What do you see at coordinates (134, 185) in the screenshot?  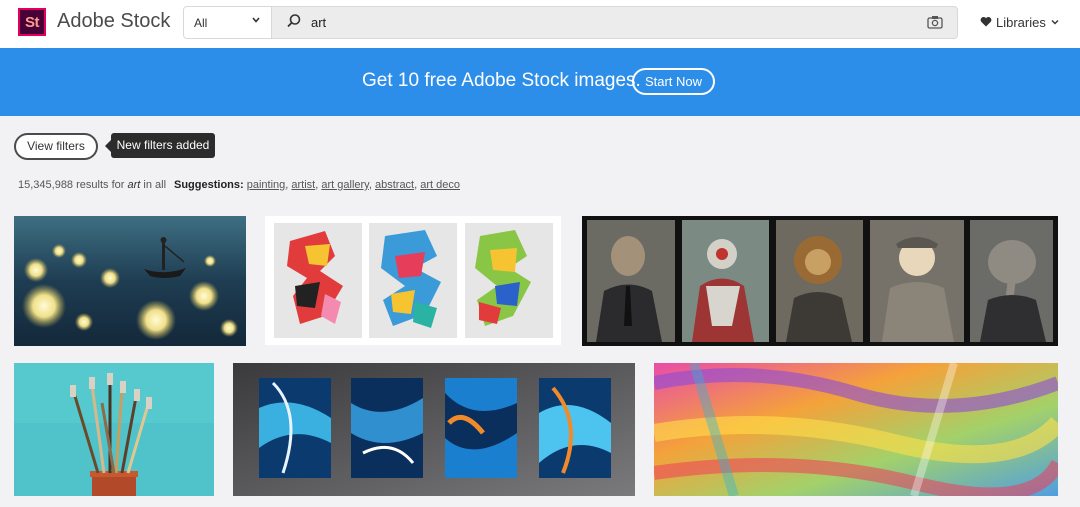 I see `results-term: art` at bounding box center [134, 185].